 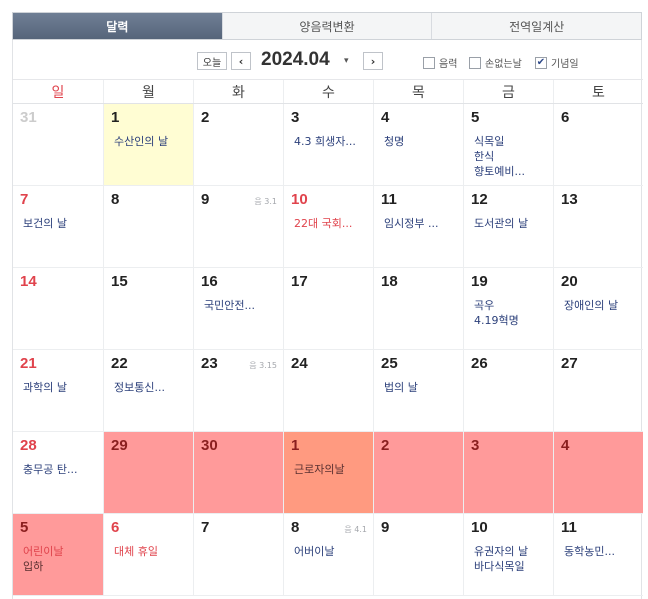 What do you see at coordinates (557, 62) in the screenshot?
I see `memorial-day-checkbox: ✔ 기념일` at bounding box center [557, 62].